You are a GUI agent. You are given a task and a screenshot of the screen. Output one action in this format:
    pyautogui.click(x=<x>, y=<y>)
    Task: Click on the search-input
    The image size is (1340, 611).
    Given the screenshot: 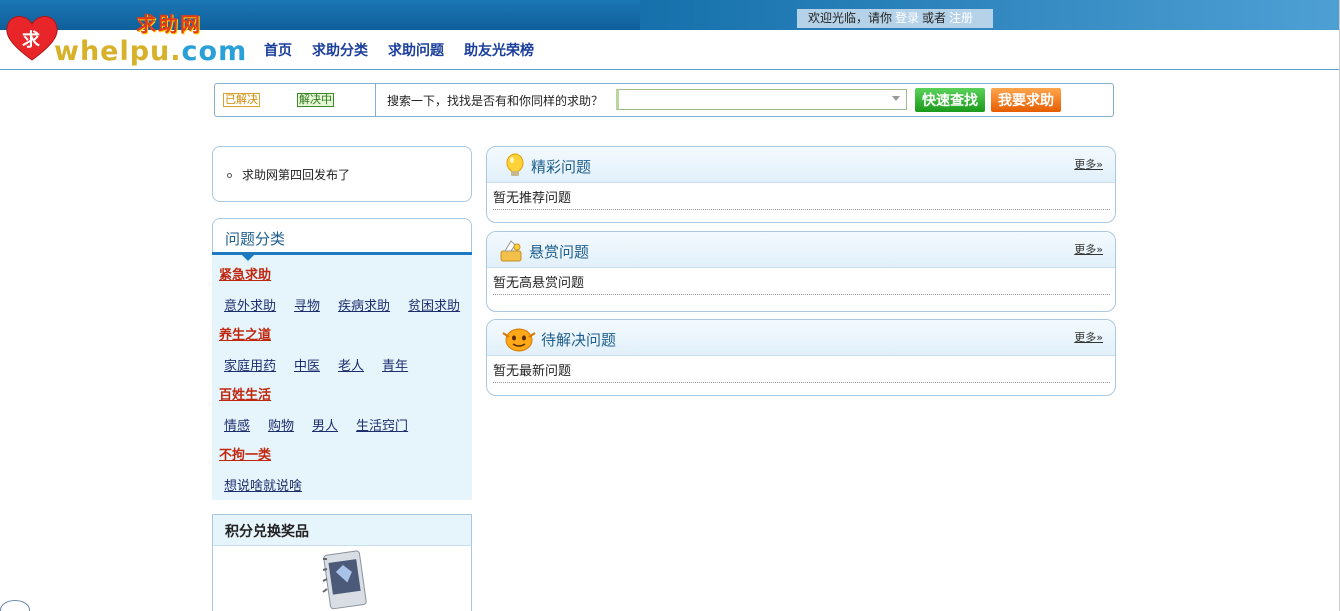 What is the action you would take?
    pyautogui.click(x=761, y=99)
    